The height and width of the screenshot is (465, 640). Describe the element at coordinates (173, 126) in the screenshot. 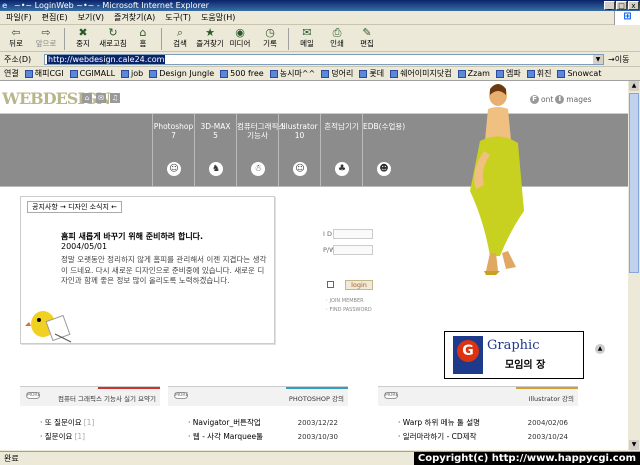

I see `nav-tab-name: Photoshop` at that location.